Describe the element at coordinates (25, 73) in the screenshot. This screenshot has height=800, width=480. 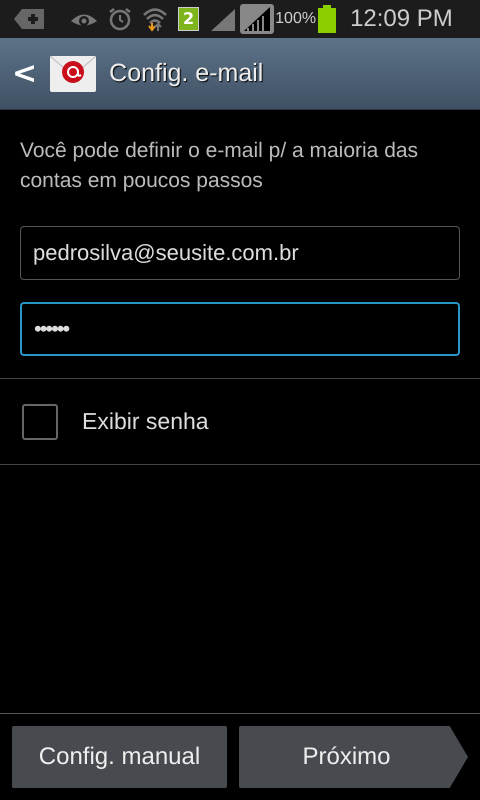
I see `back-button: <` at that location.